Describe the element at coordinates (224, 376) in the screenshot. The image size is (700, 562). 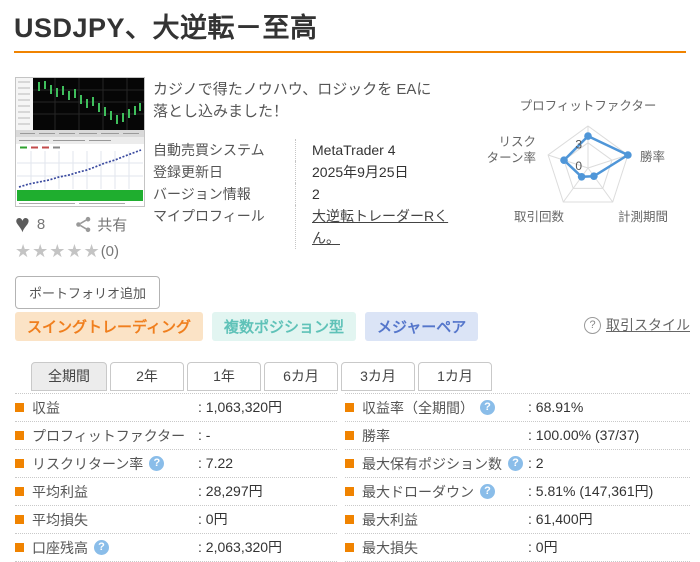
I see `tab-1-year: 1年` at that location.